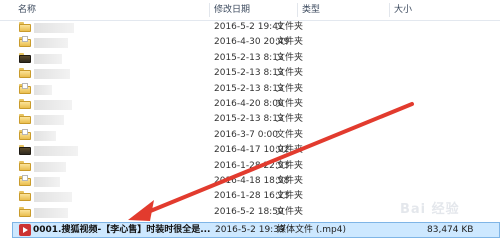 The height and width of the screenshot is (242, 500). I want to click on column-header: 名称 修改日期 类型 大小, so click(250, 10).